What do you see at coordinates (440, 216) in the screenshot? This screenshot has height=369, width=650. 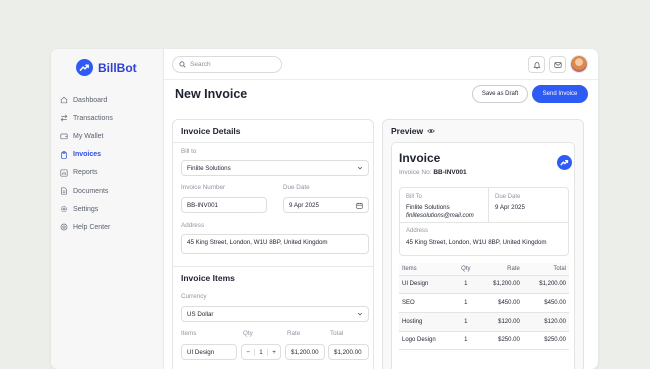 I see `bill-to-email: finlitesolutions@mail.com` at bounding box center [440, 216].